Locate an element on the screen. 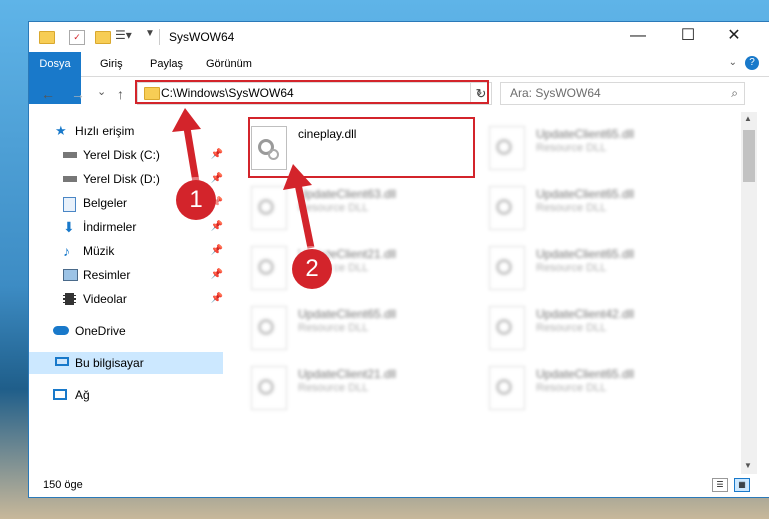 The width and height of the screenshot is (769, 519). arrow-1-shaft is located at coordinates (191, 155).